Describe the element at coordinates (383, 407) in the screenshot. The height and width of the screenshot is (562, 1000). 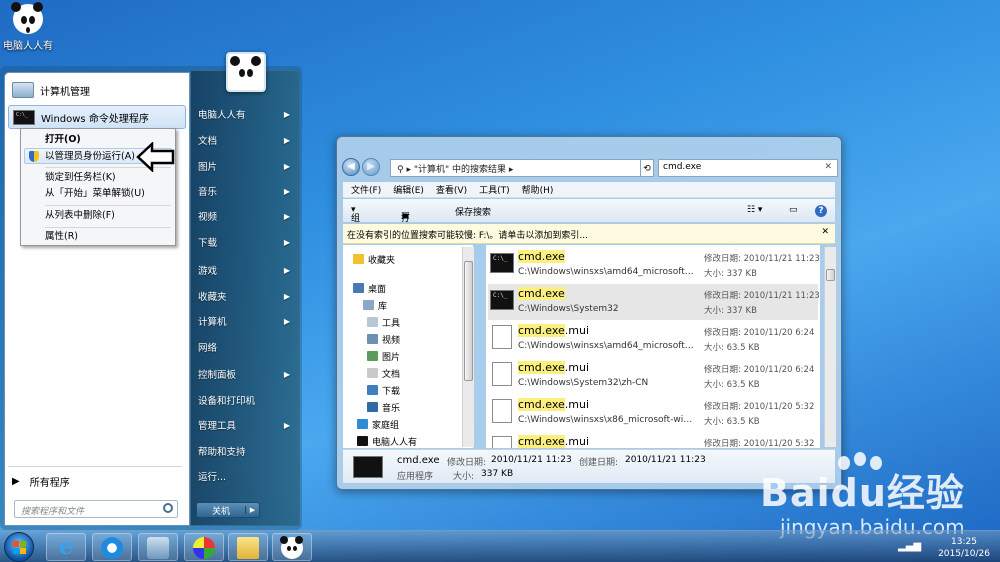
I see `nav-item: 音乐` at that location.